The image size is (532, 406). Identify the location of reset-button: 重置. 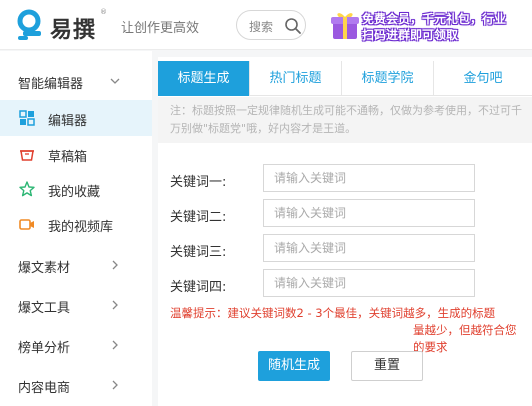
(387, 366).